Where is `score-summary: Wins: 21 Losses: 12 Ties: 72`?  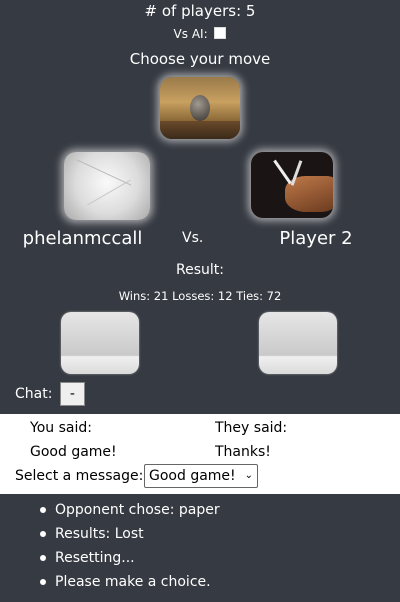
score-summary: Wins: 21 Losses: 12 Ties: 72 is located at coordinates (200, 296).